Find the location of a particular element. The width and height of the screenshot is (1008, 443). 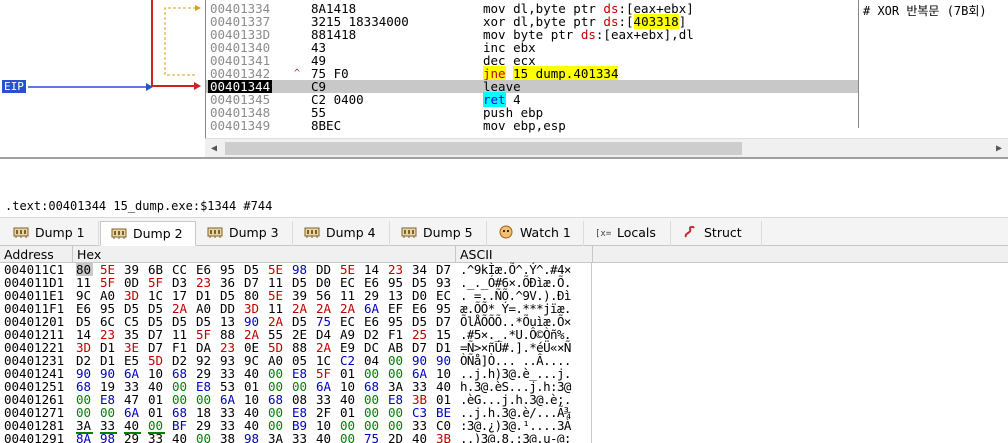

hex-byte: 38 is located at coordinates (228, 437).